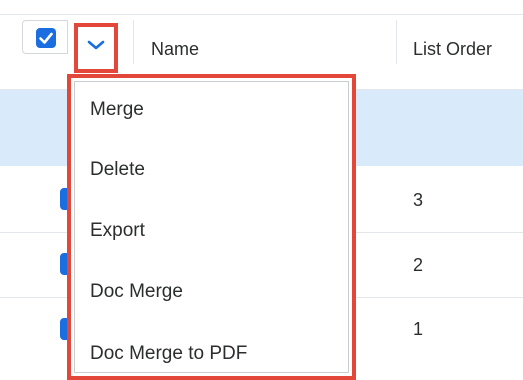 The image size is (523, 380). I want to click on menu-item-merge: Merge, so click(117, 110).